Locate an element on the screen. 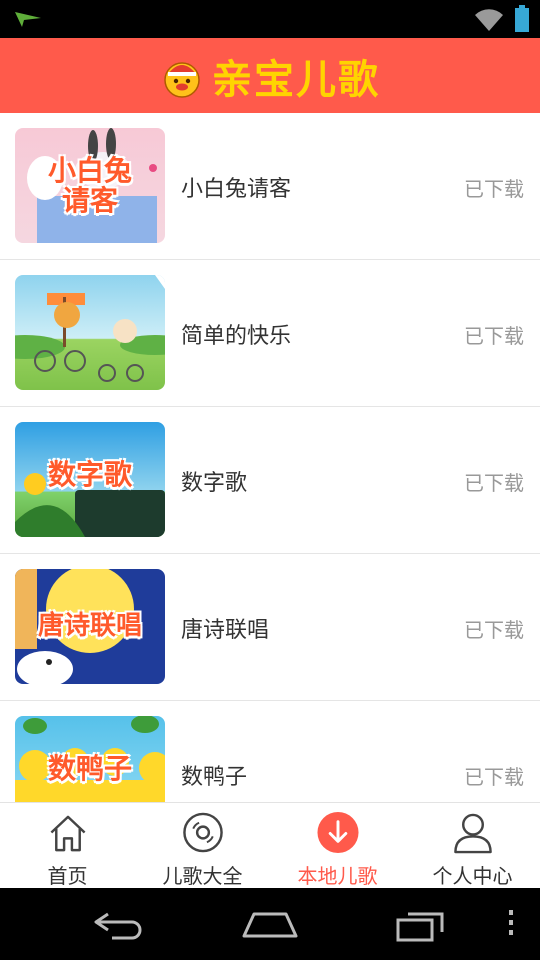 The image size is (540, 960). thumbnail-text: 数字歌 is located at coordinates (89, 474).